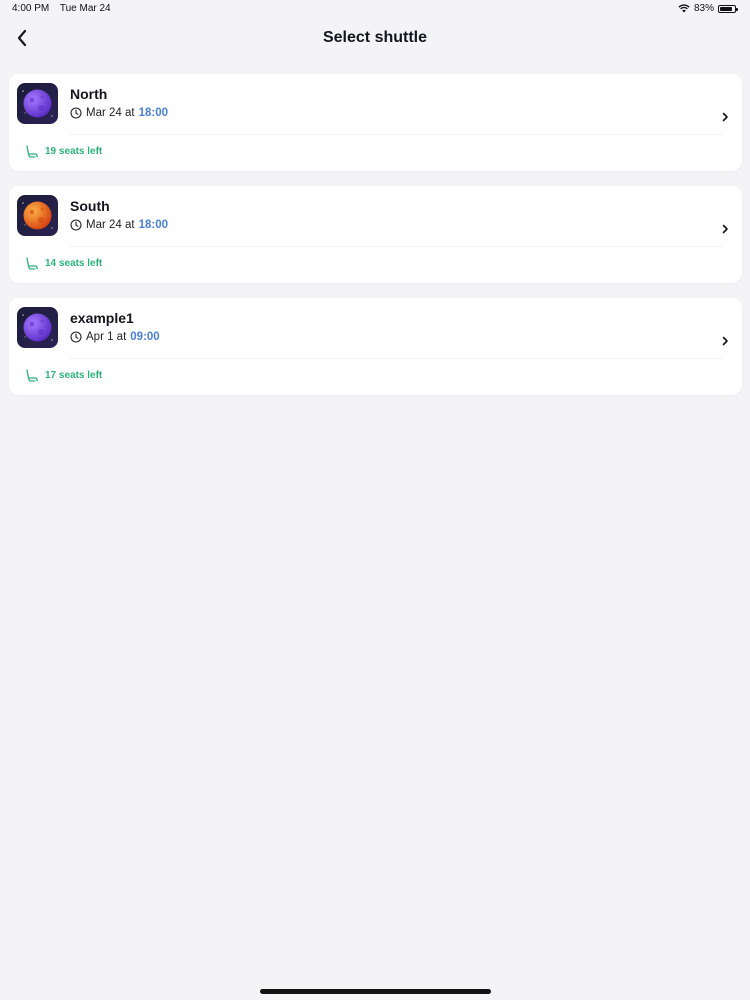 This screenshot has width=750, height=1000. I want to click on seats-info: 14 seats left, so click(63, 263).